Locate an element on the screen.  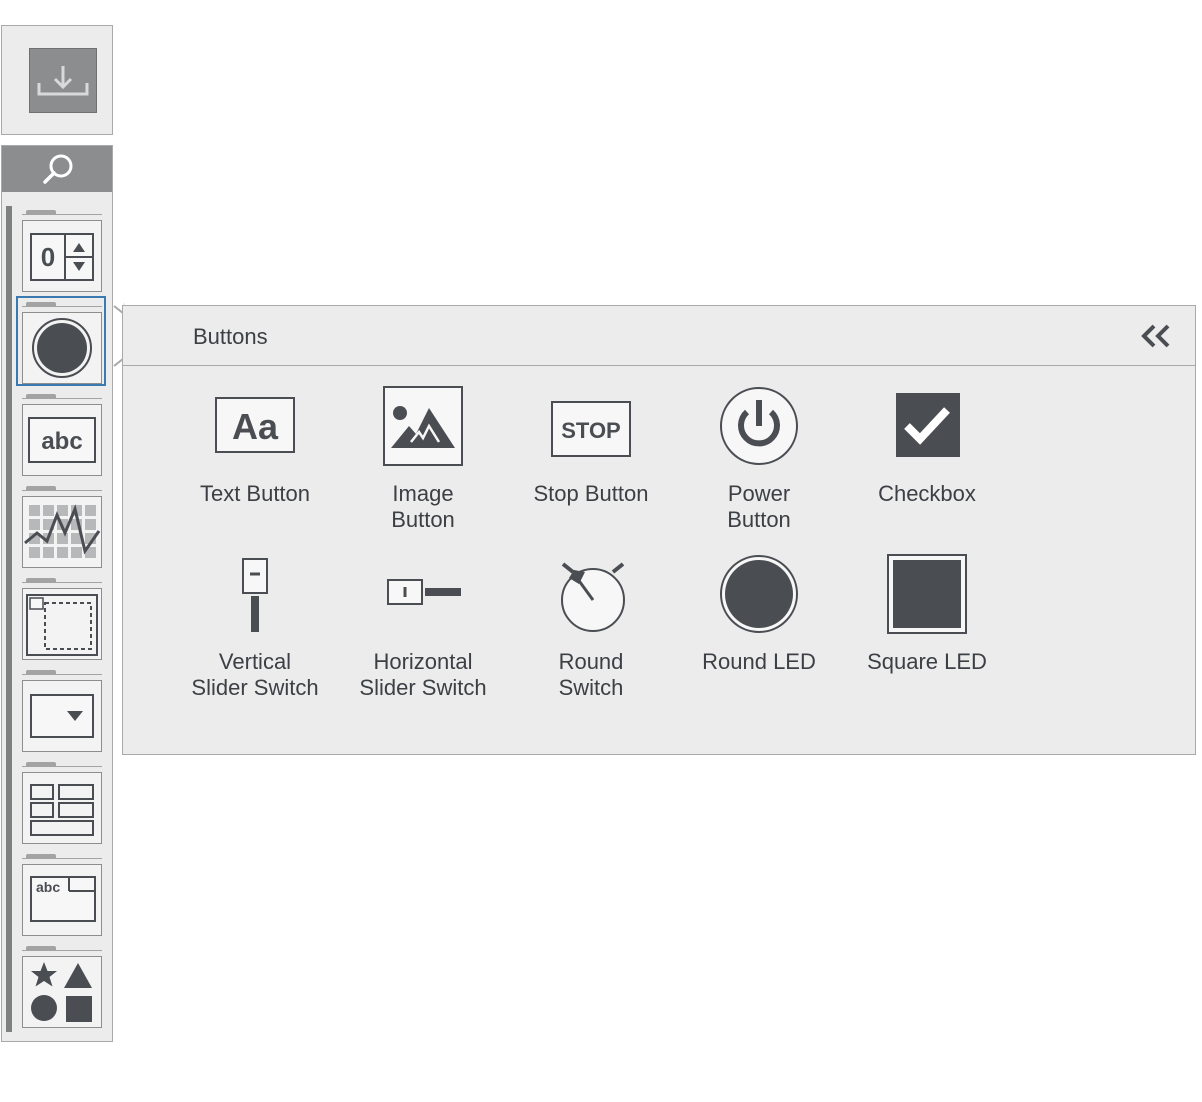
circle-icon is located at coordinates (44, 1008).